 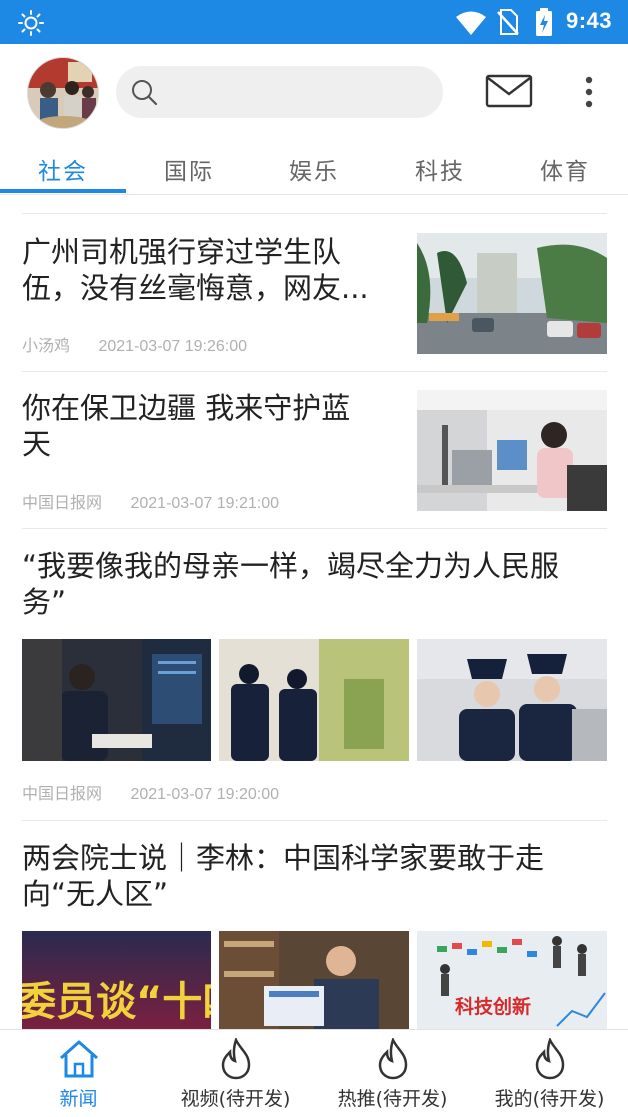 I want to click on nav-video: 视频(待开发), so click(x=235, y=1073).